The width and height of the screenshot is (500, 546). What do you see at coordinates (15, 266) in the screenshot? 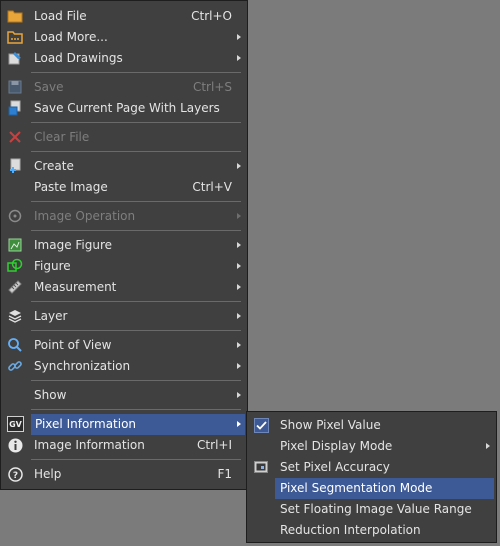
I see `figure-icon` at bounding box center [15, 266].